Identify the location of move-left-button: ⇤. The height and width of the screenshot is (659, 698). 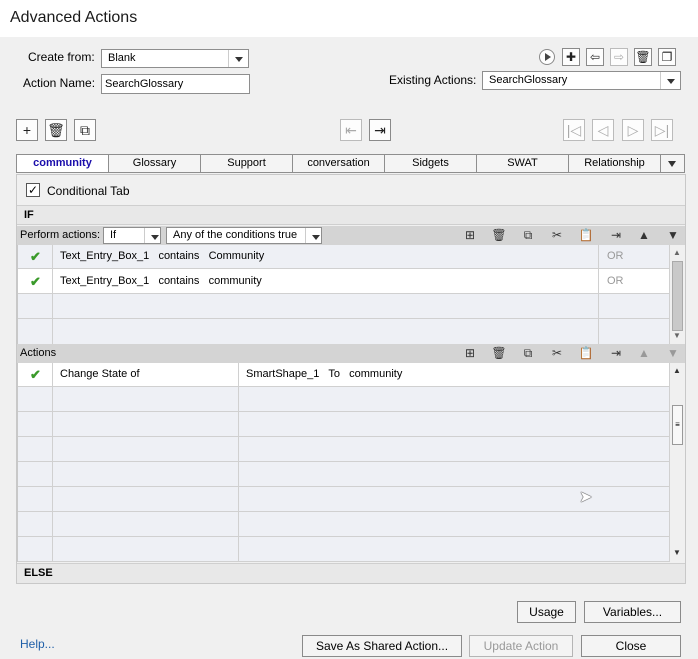
(351, 130).